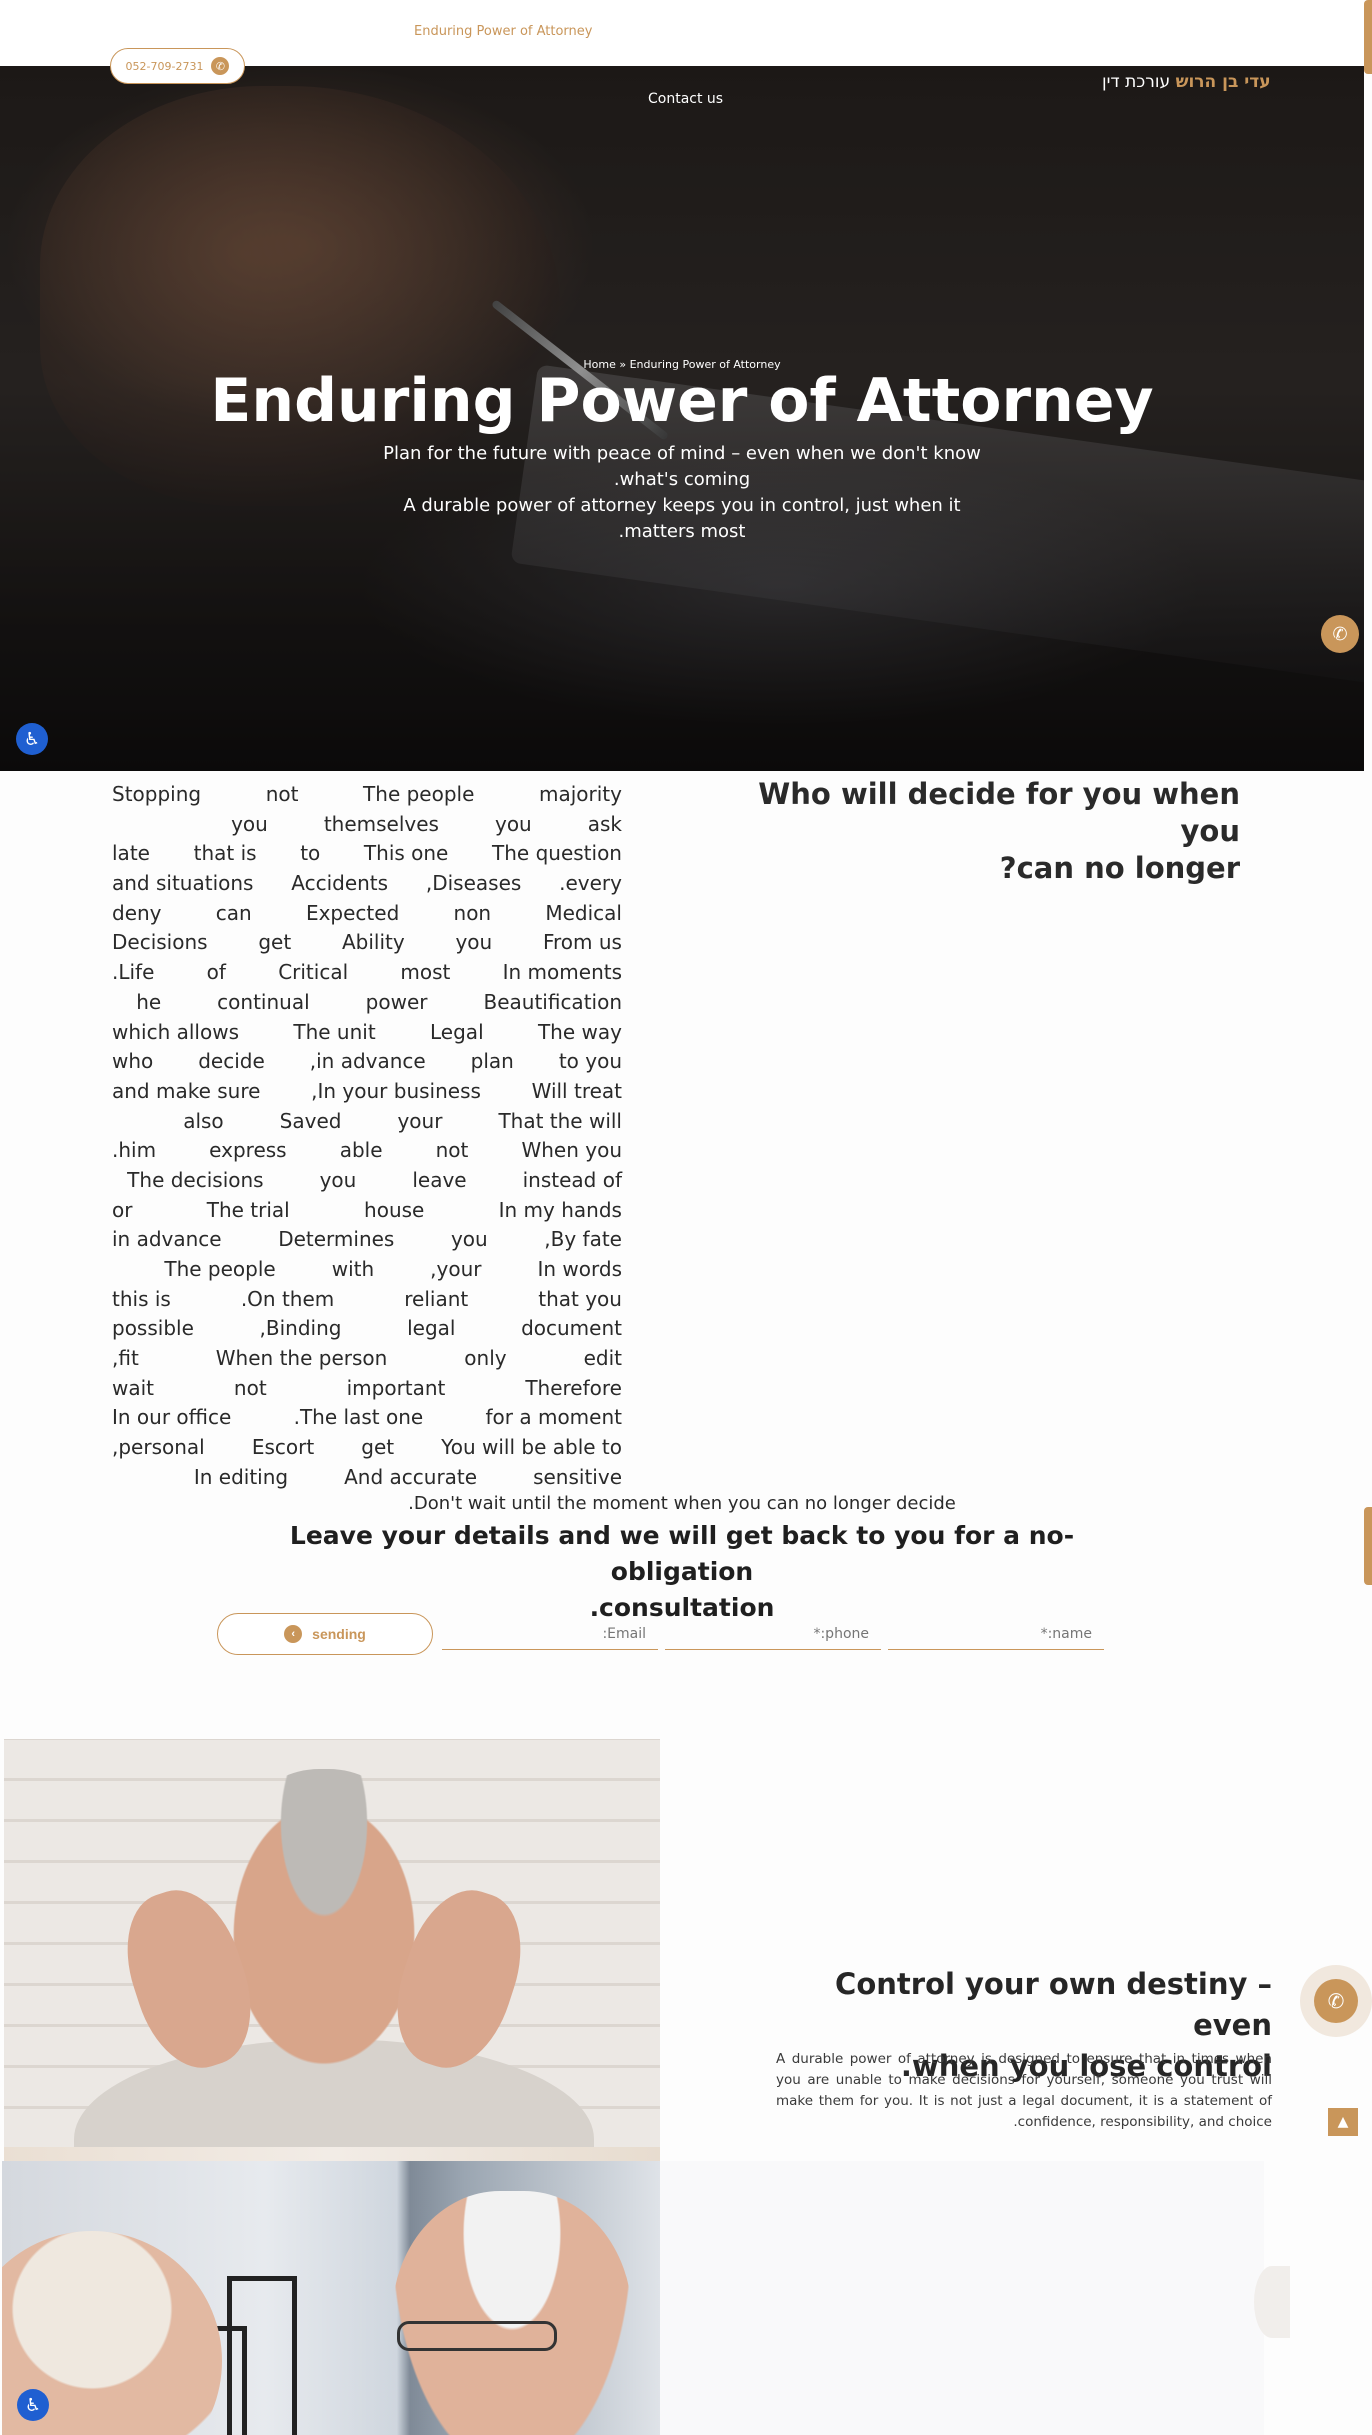  I want to click on body-word: Legal, so click(457, 1031).